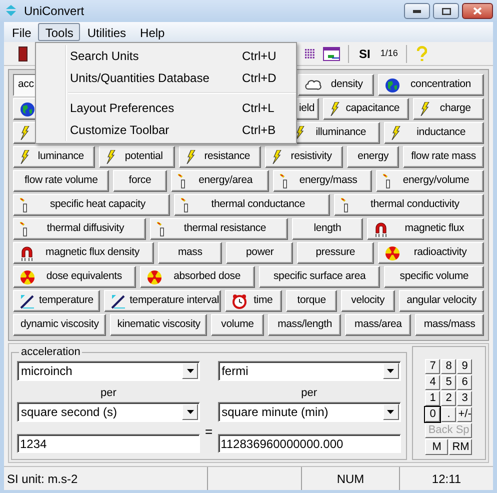  What do you see at coordinates (108, 443) in the screenshot?
I see `value-field: 1234` at bounding box center [108, 443].